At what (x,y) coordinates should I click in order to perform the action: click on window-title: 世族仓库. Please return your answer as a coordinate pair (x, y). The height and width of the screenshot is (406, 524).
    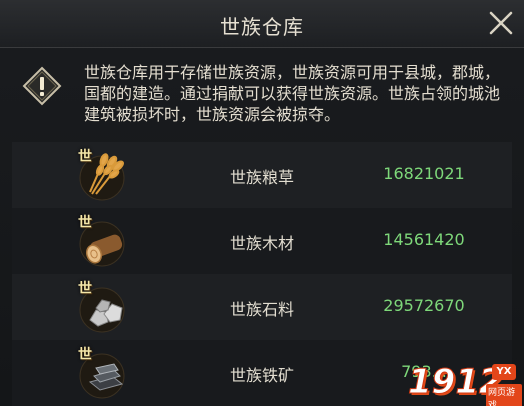
    Looking at the image, I should click on (262, 27).